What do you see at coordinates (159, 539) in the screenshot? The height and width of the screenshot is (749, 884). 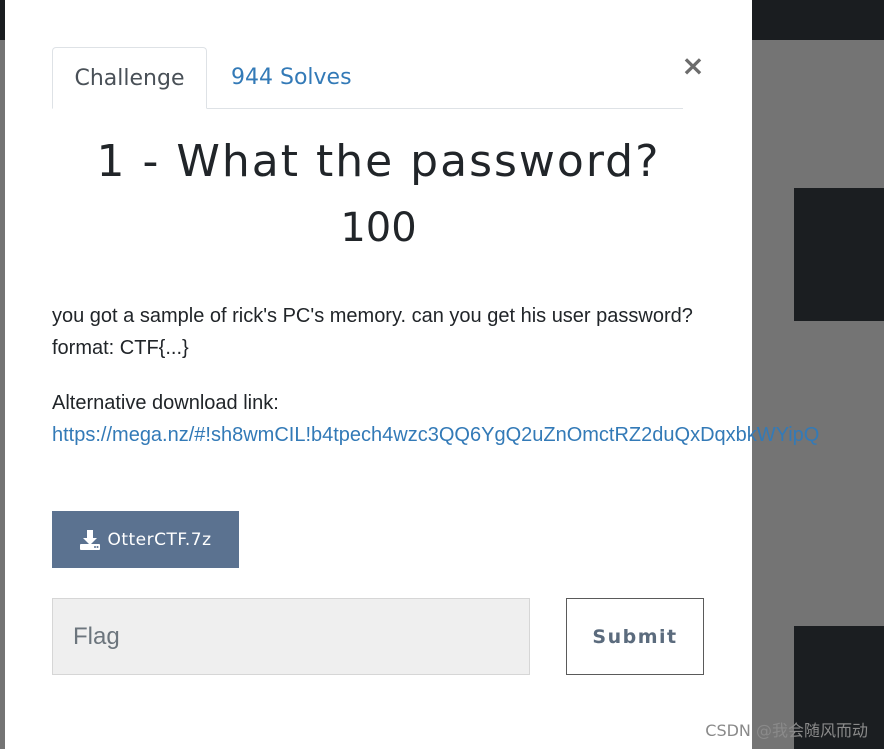 I see `download-file-label: OtterCTF.7z` at bounding box center [159, 539].